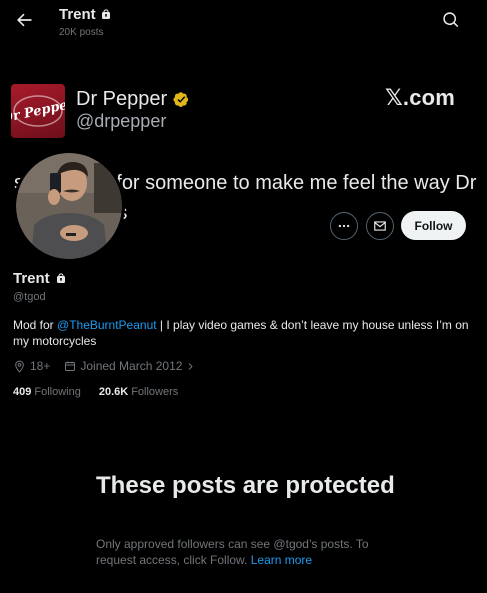  I want to click on location-item: 18+, so click(31, 366).